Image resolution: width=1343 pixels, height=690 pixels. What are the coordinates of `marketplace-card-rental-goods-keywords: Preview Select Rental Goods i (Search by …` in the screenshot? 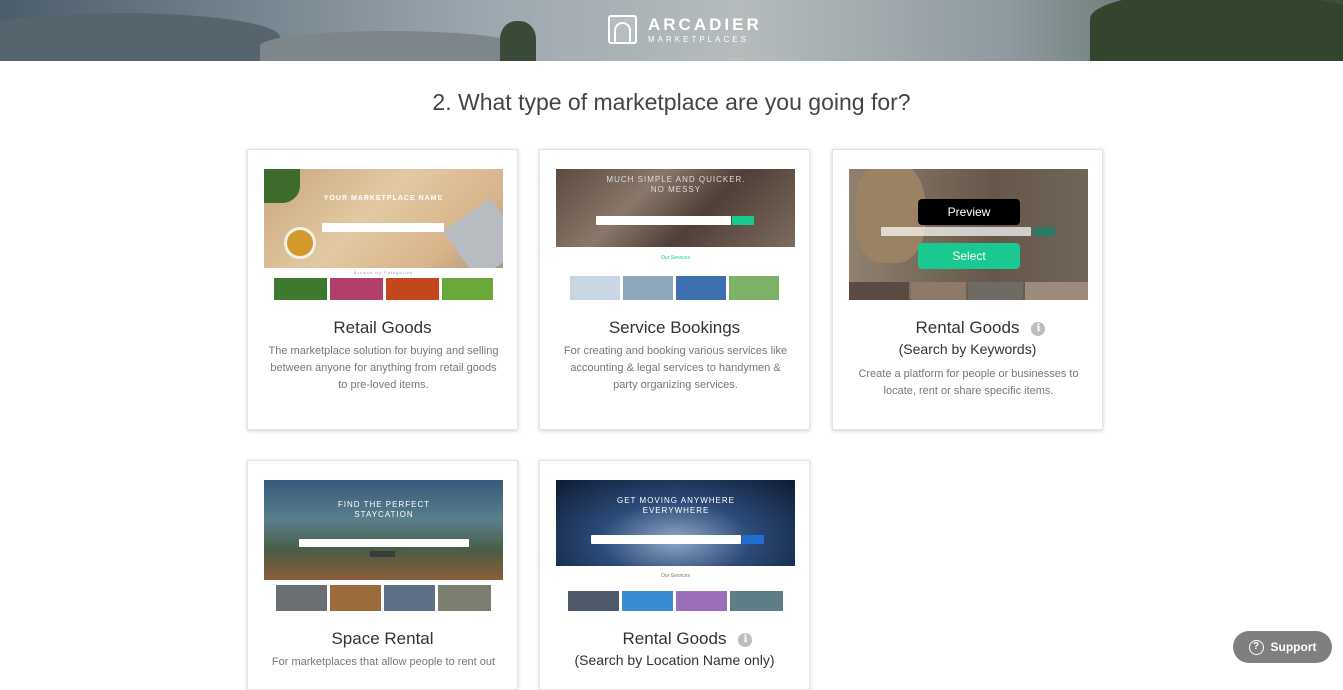 It's located at (967, 289).